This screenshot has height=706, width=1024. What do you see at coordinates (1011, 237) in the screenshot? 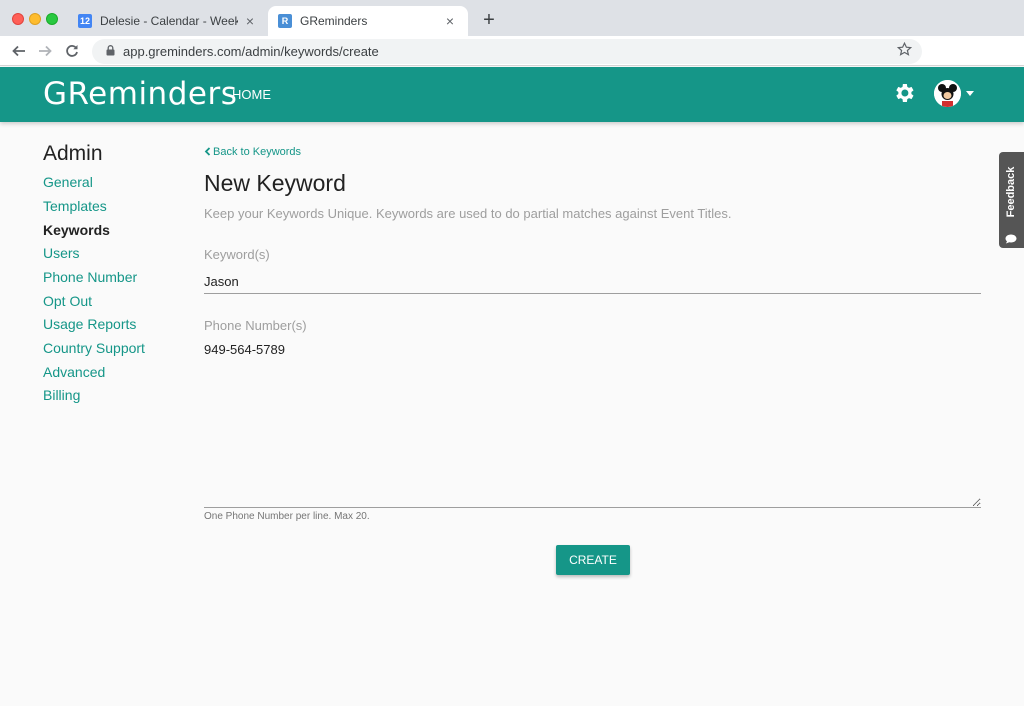
I see `speech-bubble-icon` at bounding box center [1011, 237].